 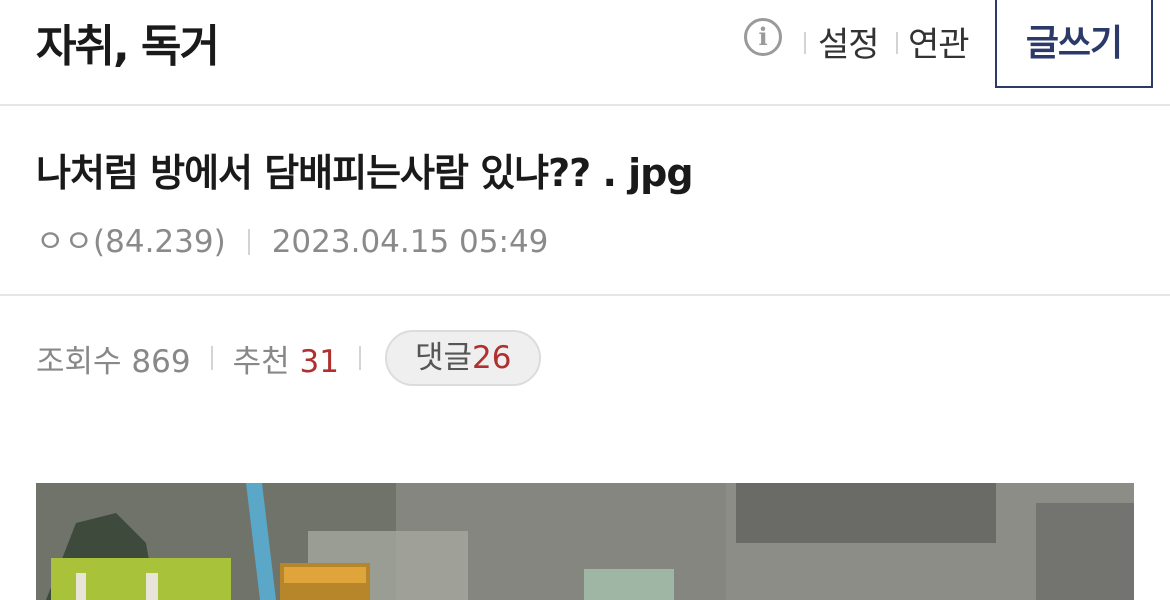 What do you see at coordinates (443, 358) in the screenshot?
I see `comment-count-label: 댓글` at bounding box center [443, 358].